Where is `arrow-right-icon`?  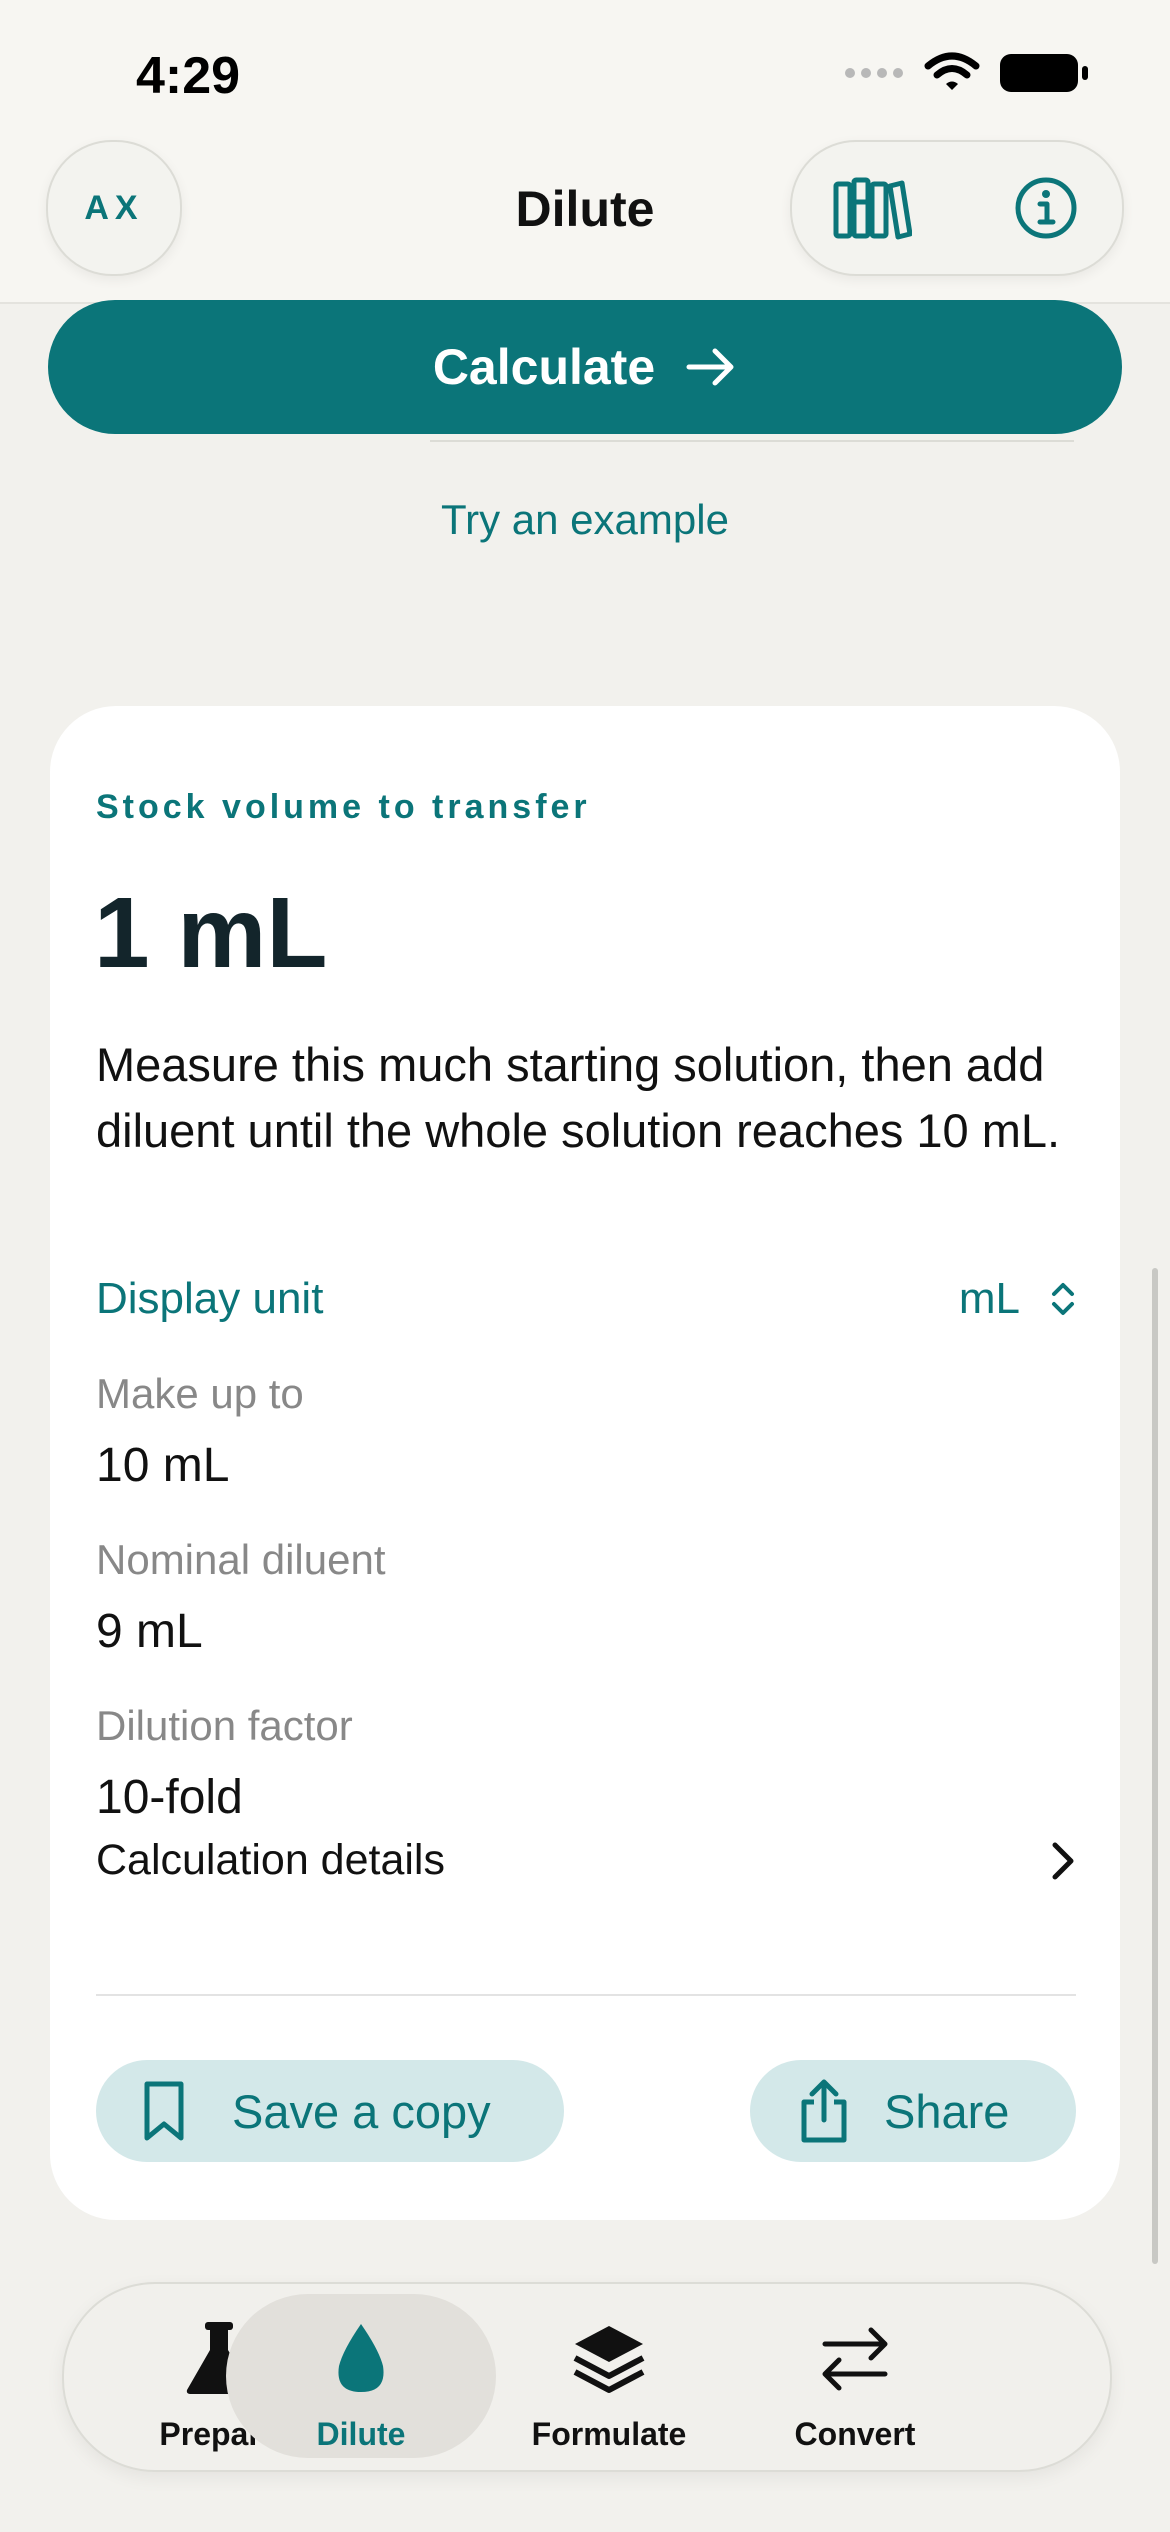
arrow-right-icon is located at coordinates (710, 367).